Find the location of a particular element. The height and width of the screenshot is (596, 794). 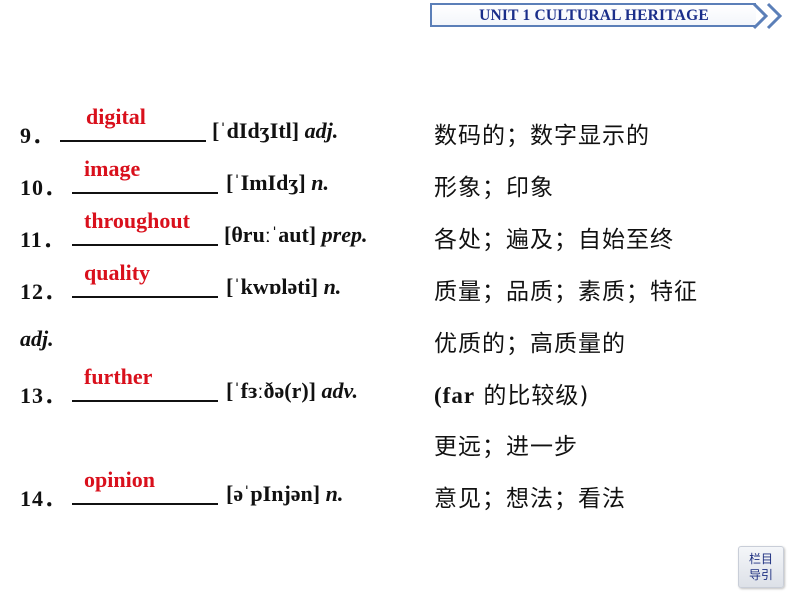

phonetic: [ˈkwɒləti] n. is located at coordinates (283, 287).